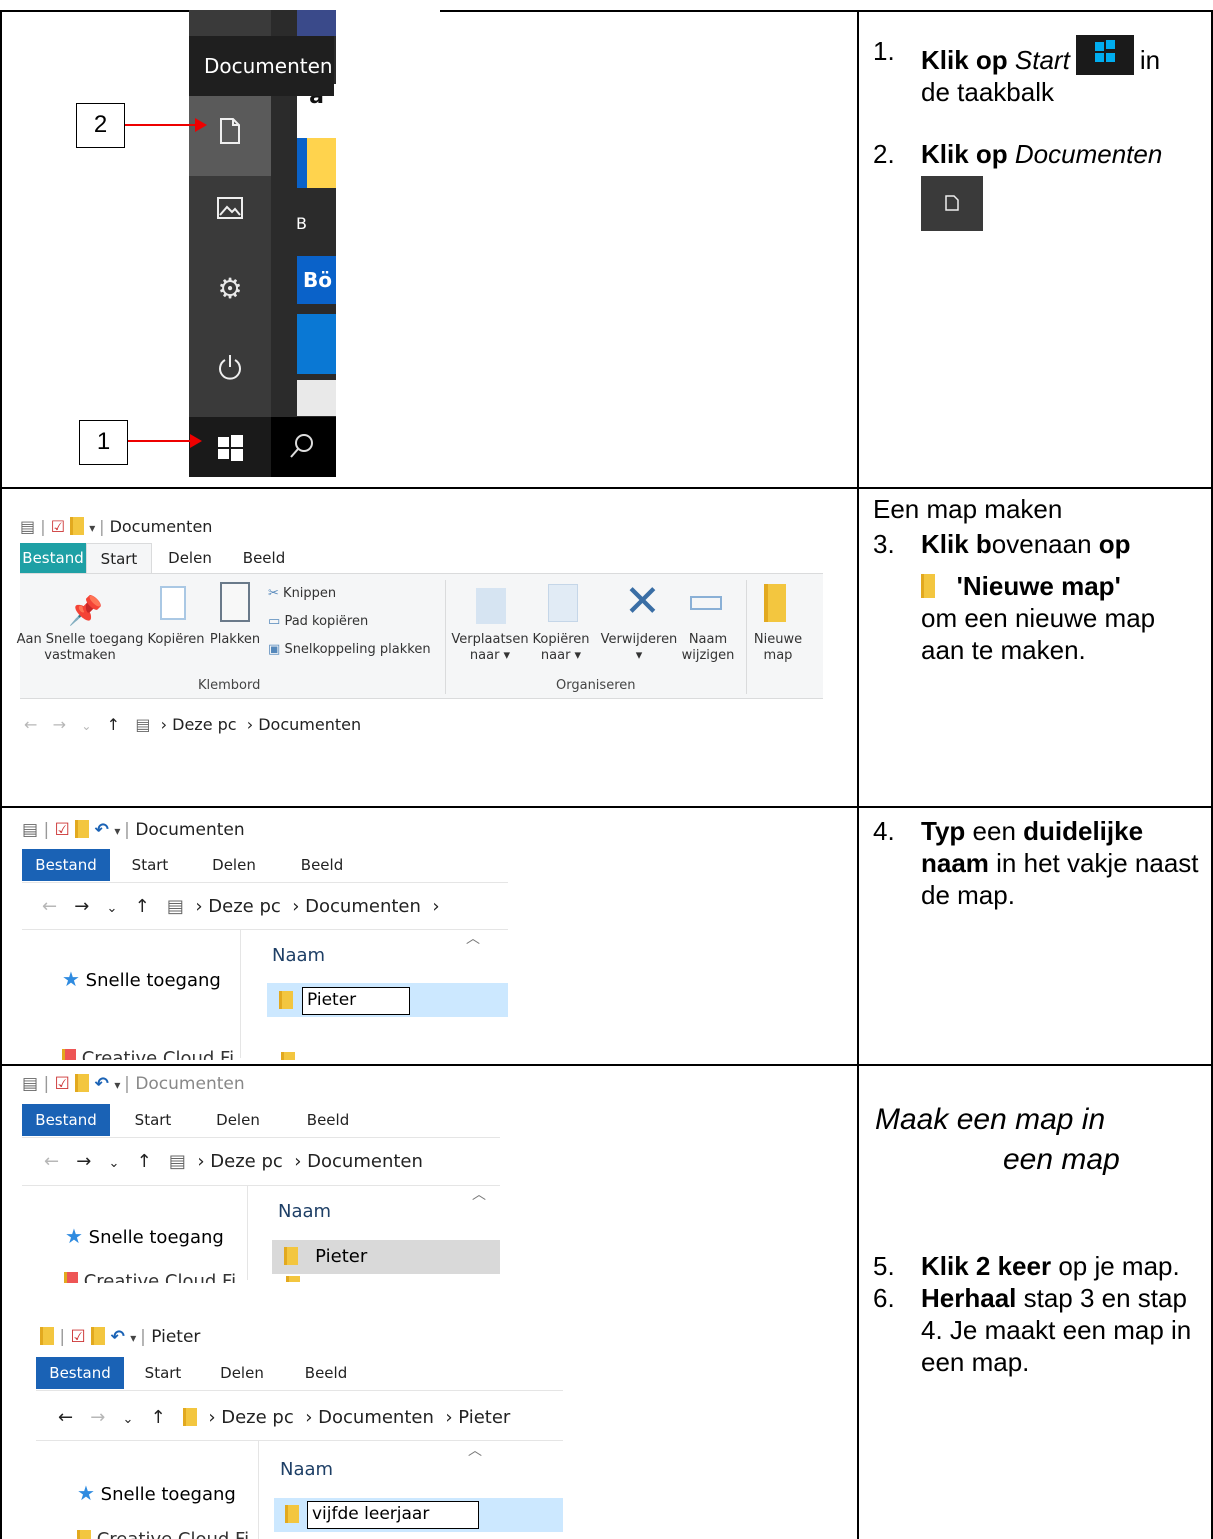  I want to click on move-to-icon, so click(491, 606).